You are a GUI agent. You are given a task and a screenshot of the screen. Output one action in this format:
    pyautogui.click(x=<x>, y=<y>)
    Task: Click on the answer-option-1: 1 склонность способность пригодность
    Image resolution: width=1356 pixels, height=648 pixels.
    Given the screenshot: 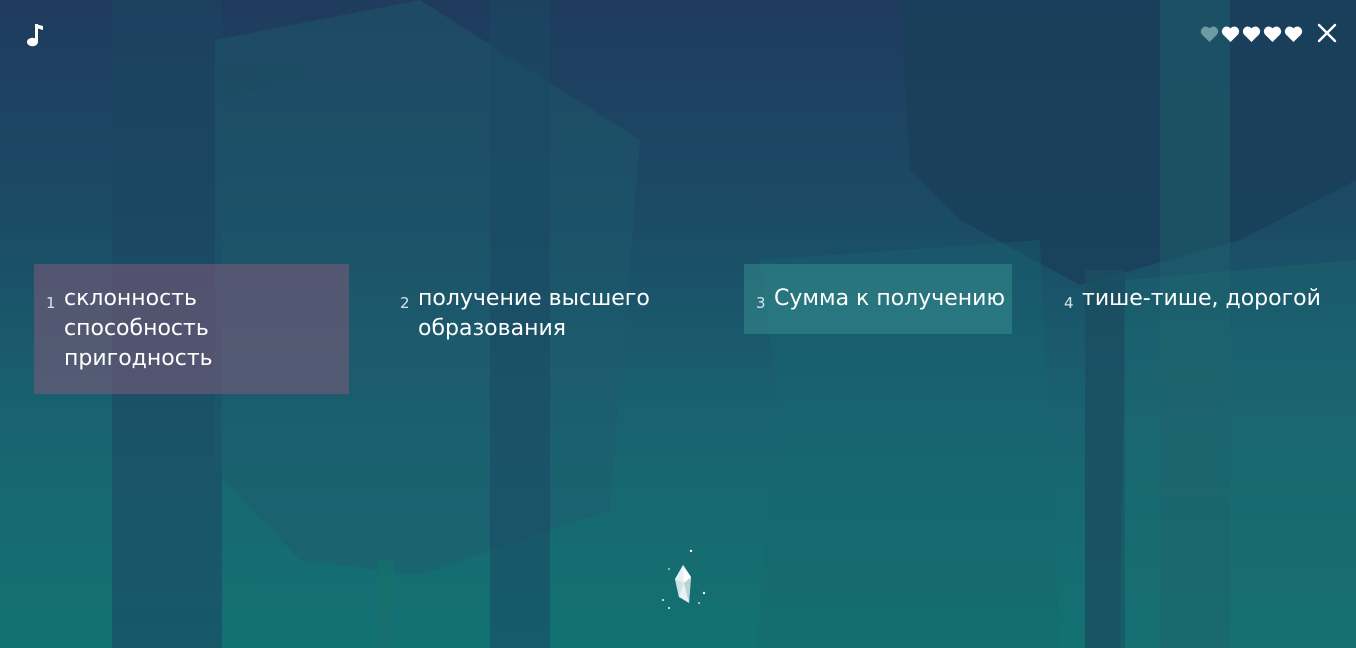 What is the action you would take?
    pyautogui.click(x=191, y=329)
    